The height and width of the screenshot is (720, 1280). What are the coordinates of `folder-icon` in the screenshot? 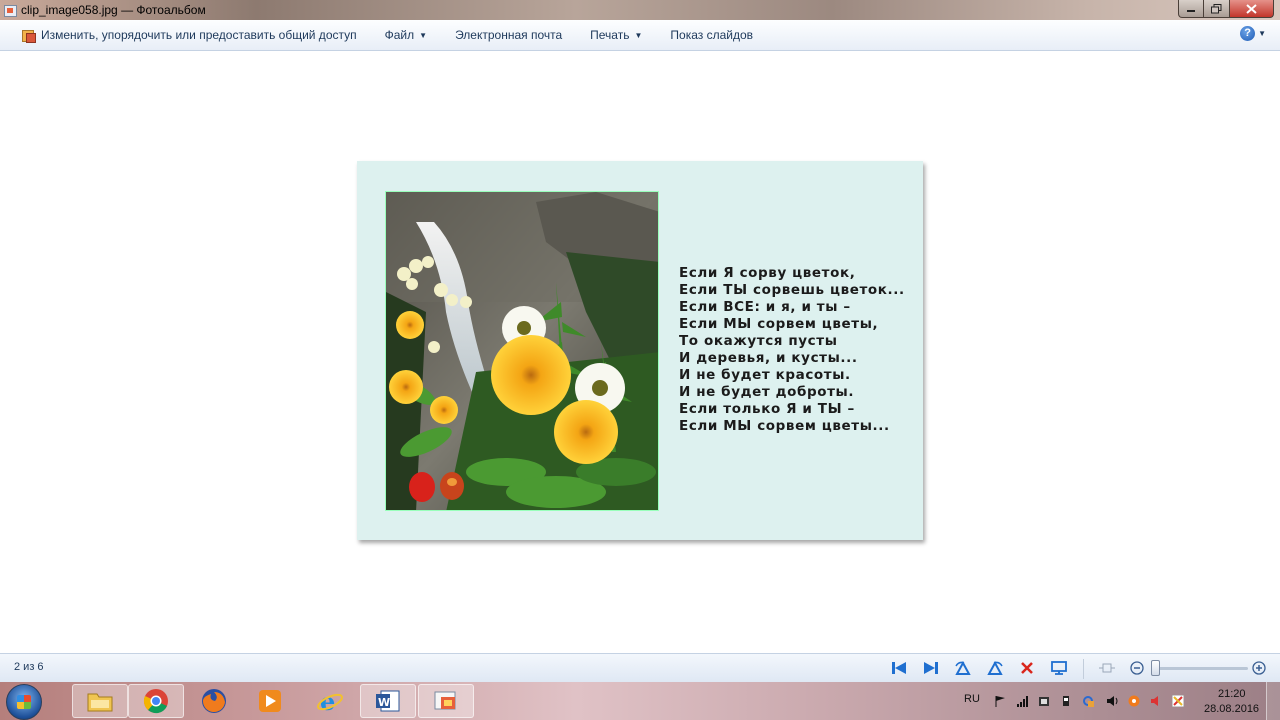 It's located at (100, 702).